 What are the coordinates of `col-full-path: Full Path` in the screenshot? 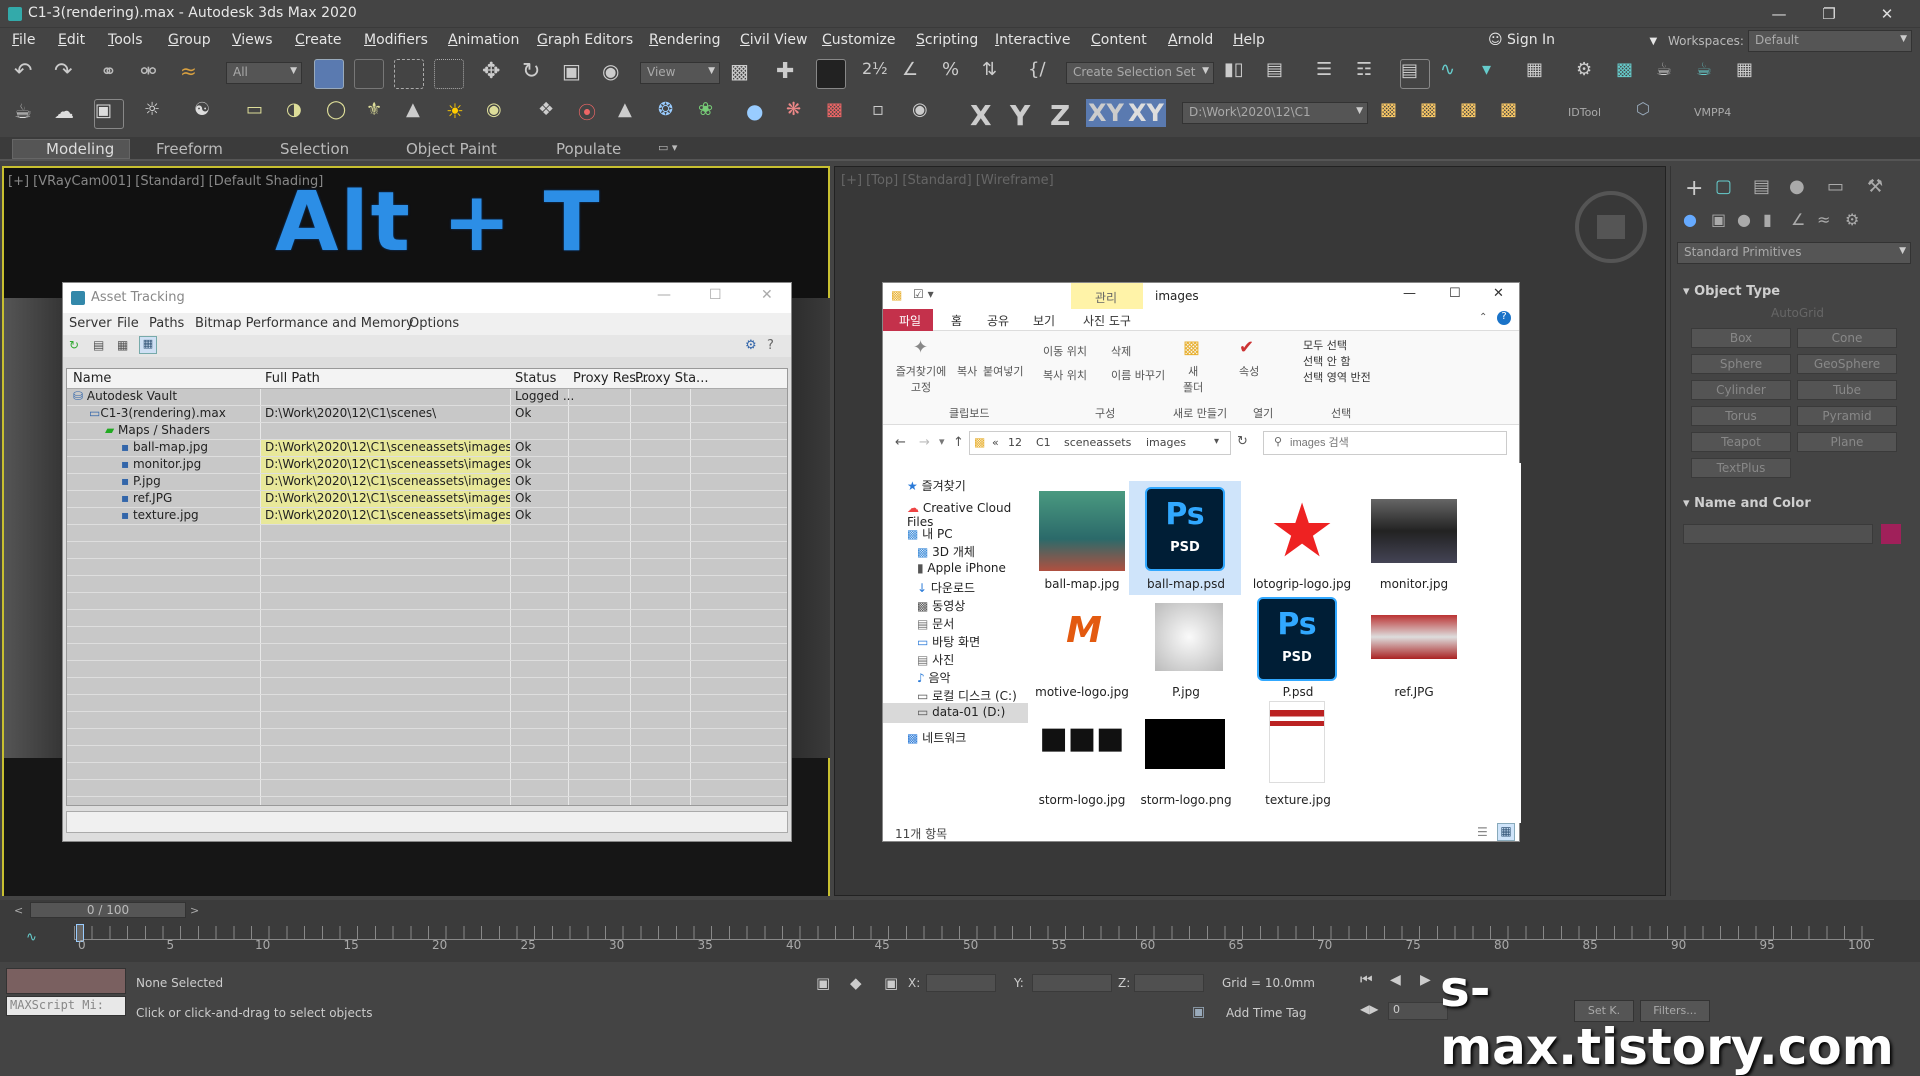 It's located at (292, 378).